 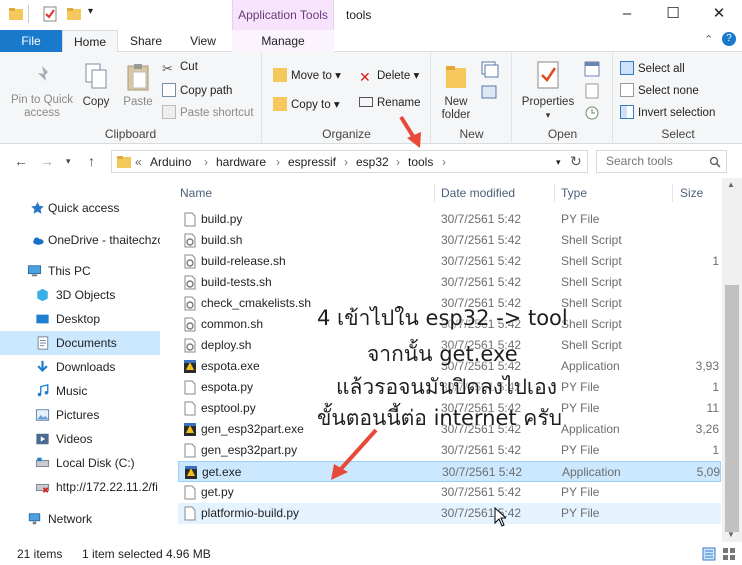 I want to click on status-bar: 21 items 1 item selected 4.96 MB, so click(x=371, y=553).